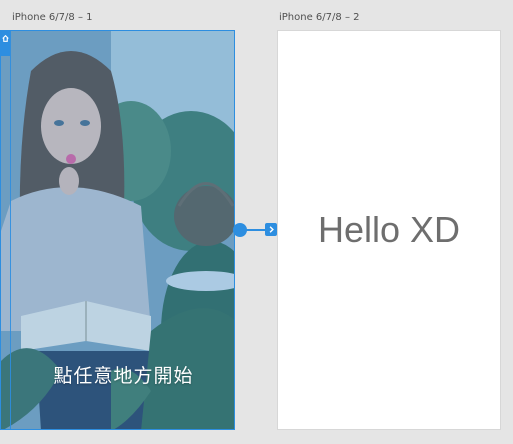 Image resolution: width=513 pixels, height=444 pixels. What do you see at coordinates (319, 17) in the screenshot?
I see `artboard-2-label: iPhone 6/7/8 – 2` at bounding box center [319, 17].